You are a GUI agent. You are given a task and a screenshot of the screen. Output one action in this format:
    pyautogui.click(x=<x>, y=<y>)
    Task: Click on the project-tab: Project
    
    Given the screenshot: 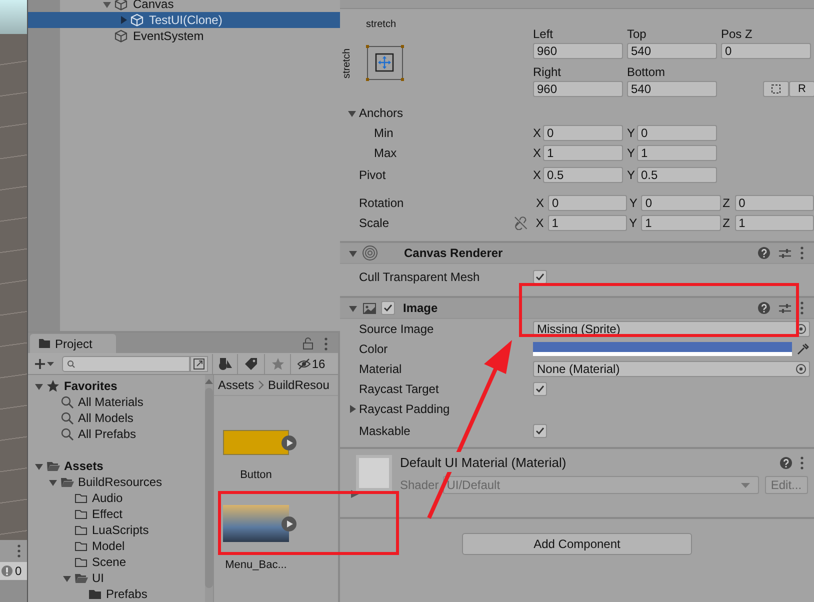 What is the action you would take?
    pyautogui.click(x=73, y=343)
    